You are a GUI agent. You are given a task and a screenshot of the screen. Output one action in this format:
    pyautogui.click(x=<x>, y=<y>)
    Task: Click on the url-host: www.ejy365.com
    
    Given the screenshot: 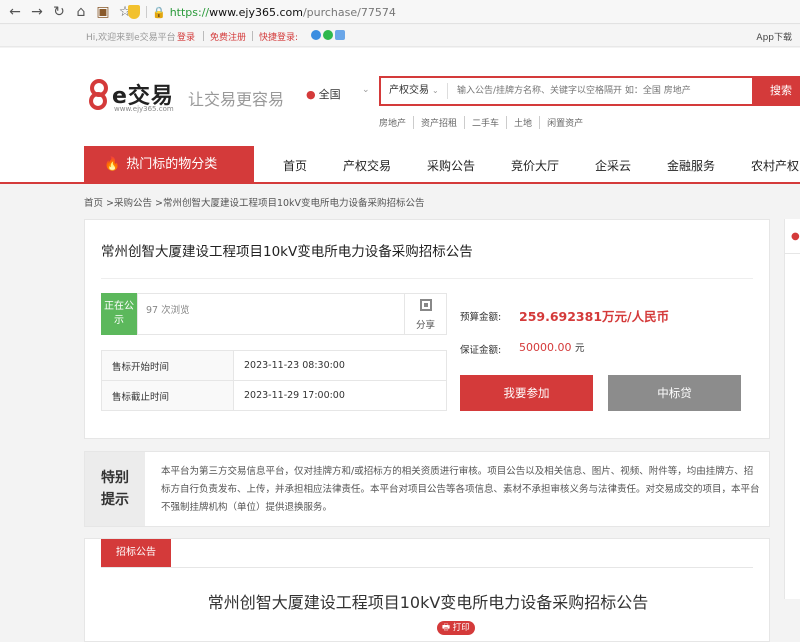 What is the action you would take?
    pyautogui.click(x=256, y=12)
    